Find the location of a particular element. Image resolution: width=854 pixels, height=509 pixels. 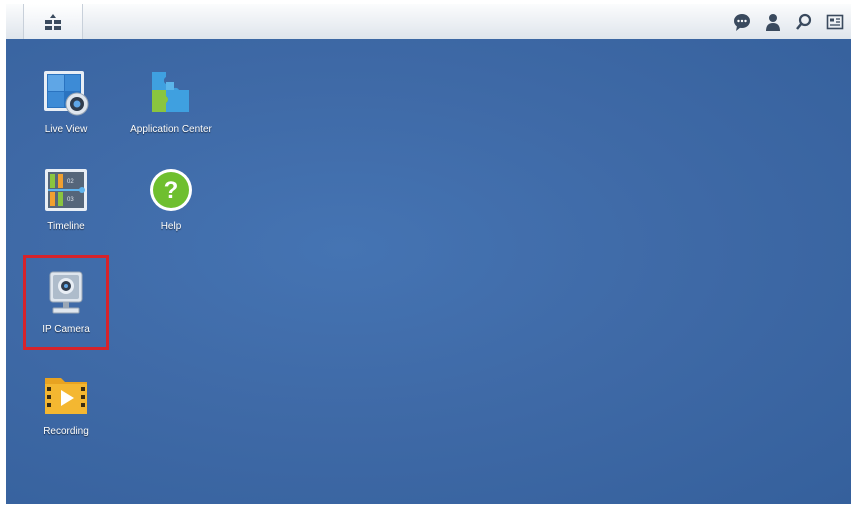

main-menu-icon is located at coordinates (53, 21).